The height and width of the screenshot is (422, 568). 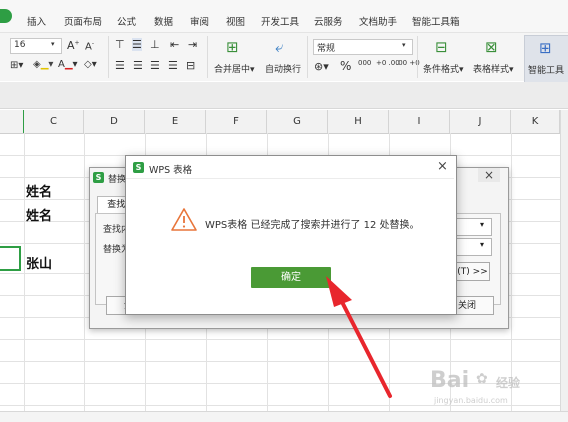 I want to click on auto-wrap-icon: ⤶, so click(x=279, y=47).